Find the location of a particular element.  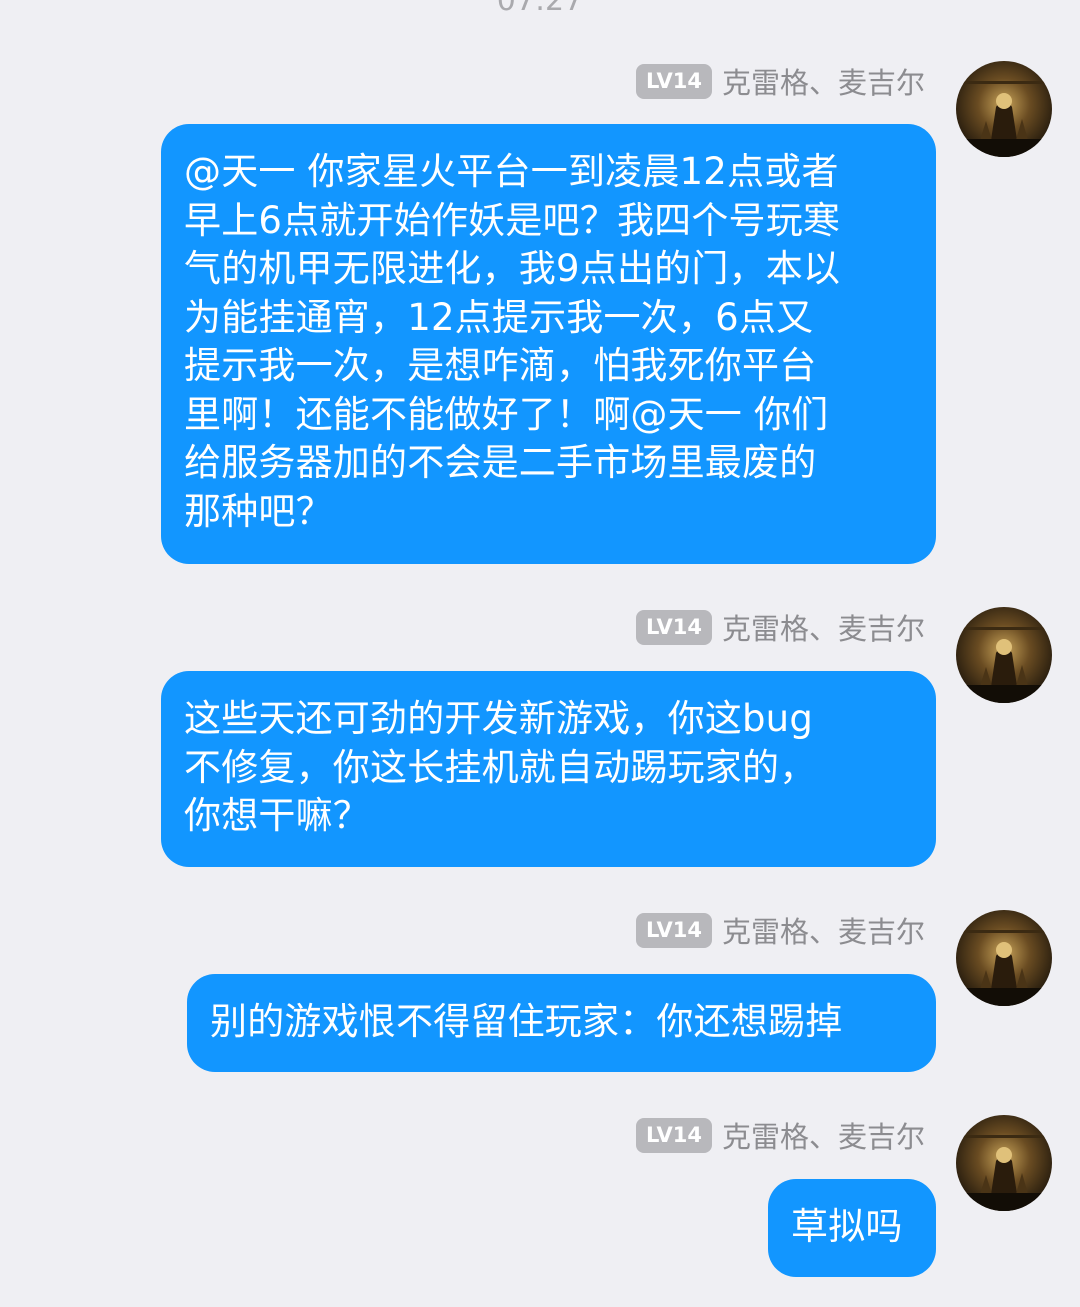

message-bubble: 草拟吗 is located at coordinates (852, 1228).